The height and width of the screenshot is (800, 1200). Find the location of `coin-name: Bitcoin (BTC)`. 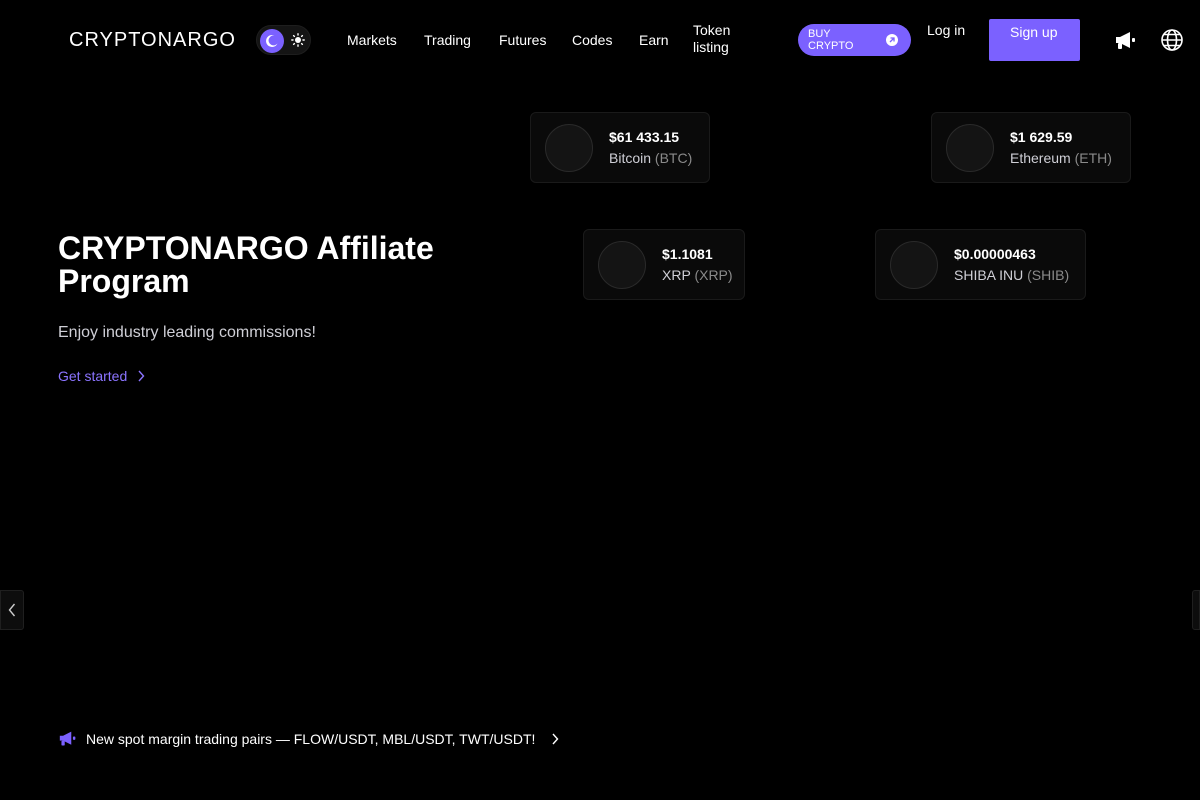

coin-name: Bitcoin (BTC) is located at coordinates (651, 158).